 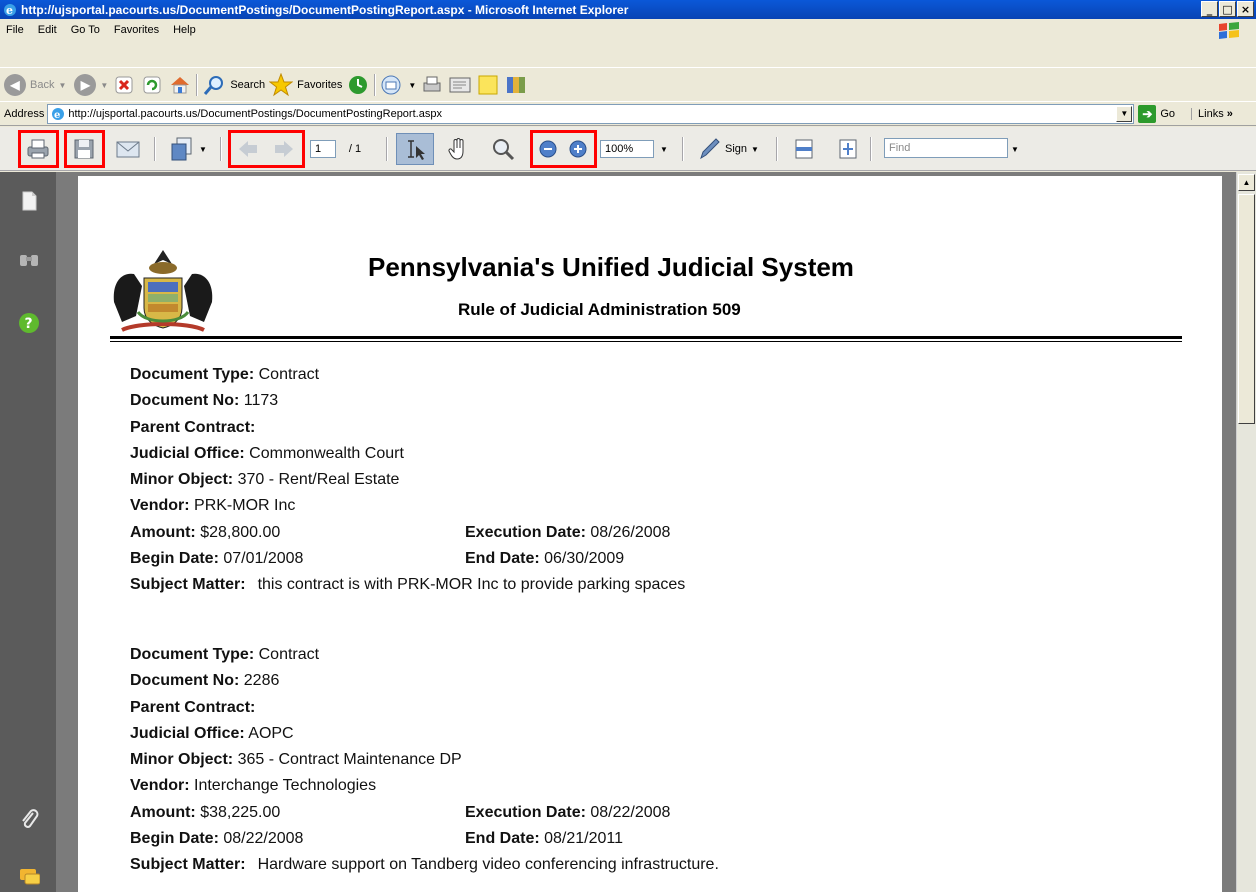 I want to click on zoom-tool-icon, so click(x=504, y=150).